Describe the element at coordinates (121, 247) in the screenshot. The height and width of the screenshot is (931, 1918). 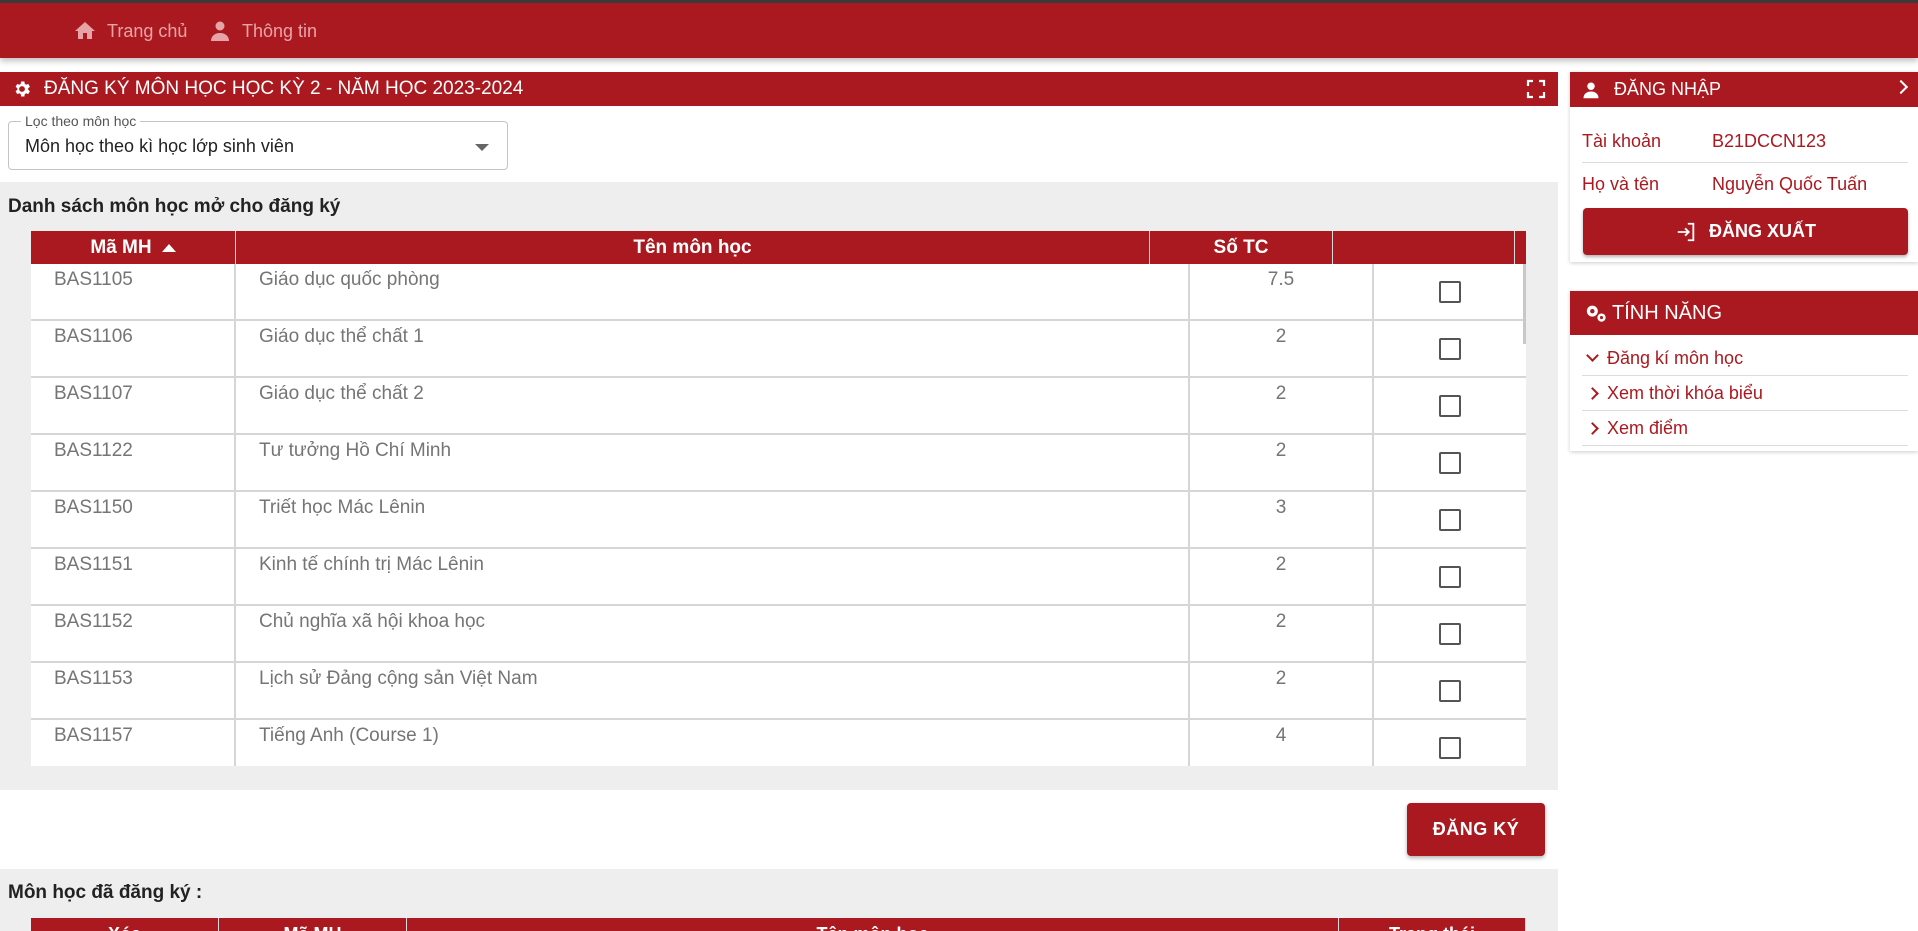
I see `column-header-code-label: Mã MH` at that location.